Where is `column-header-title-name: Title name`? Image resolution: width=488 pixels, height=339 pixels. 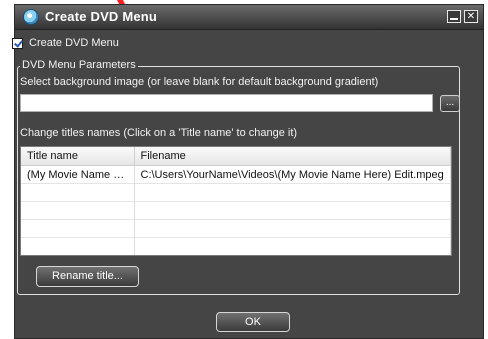 column-header-title-name: Title name is located at coordinates (78, 156).